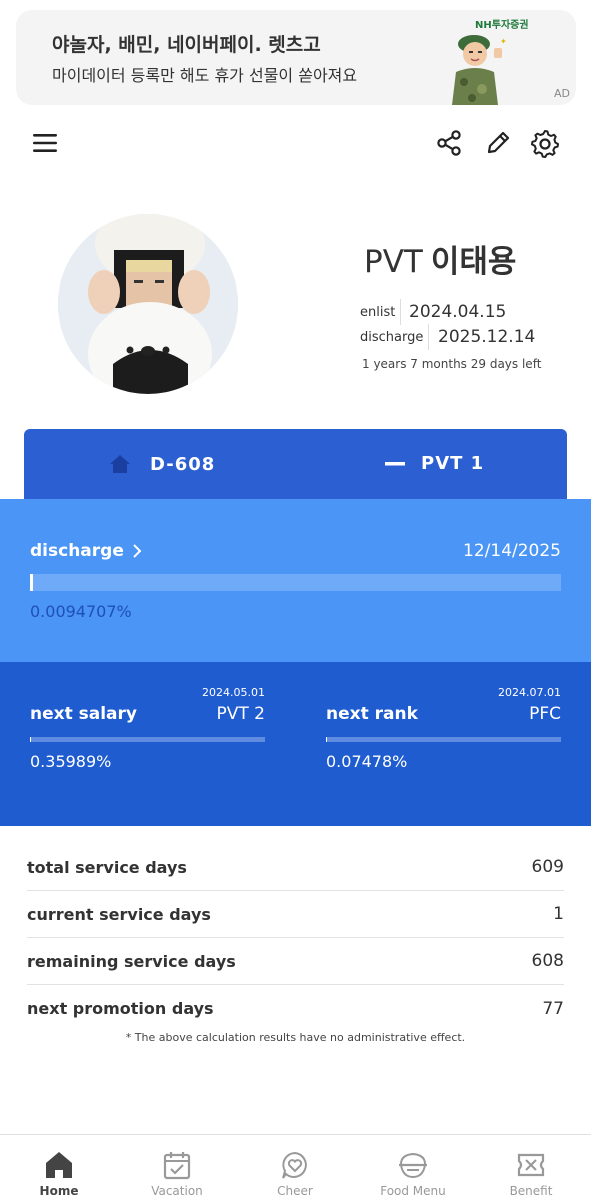  I want to click on stat-value: 77, so click(553, 1008).